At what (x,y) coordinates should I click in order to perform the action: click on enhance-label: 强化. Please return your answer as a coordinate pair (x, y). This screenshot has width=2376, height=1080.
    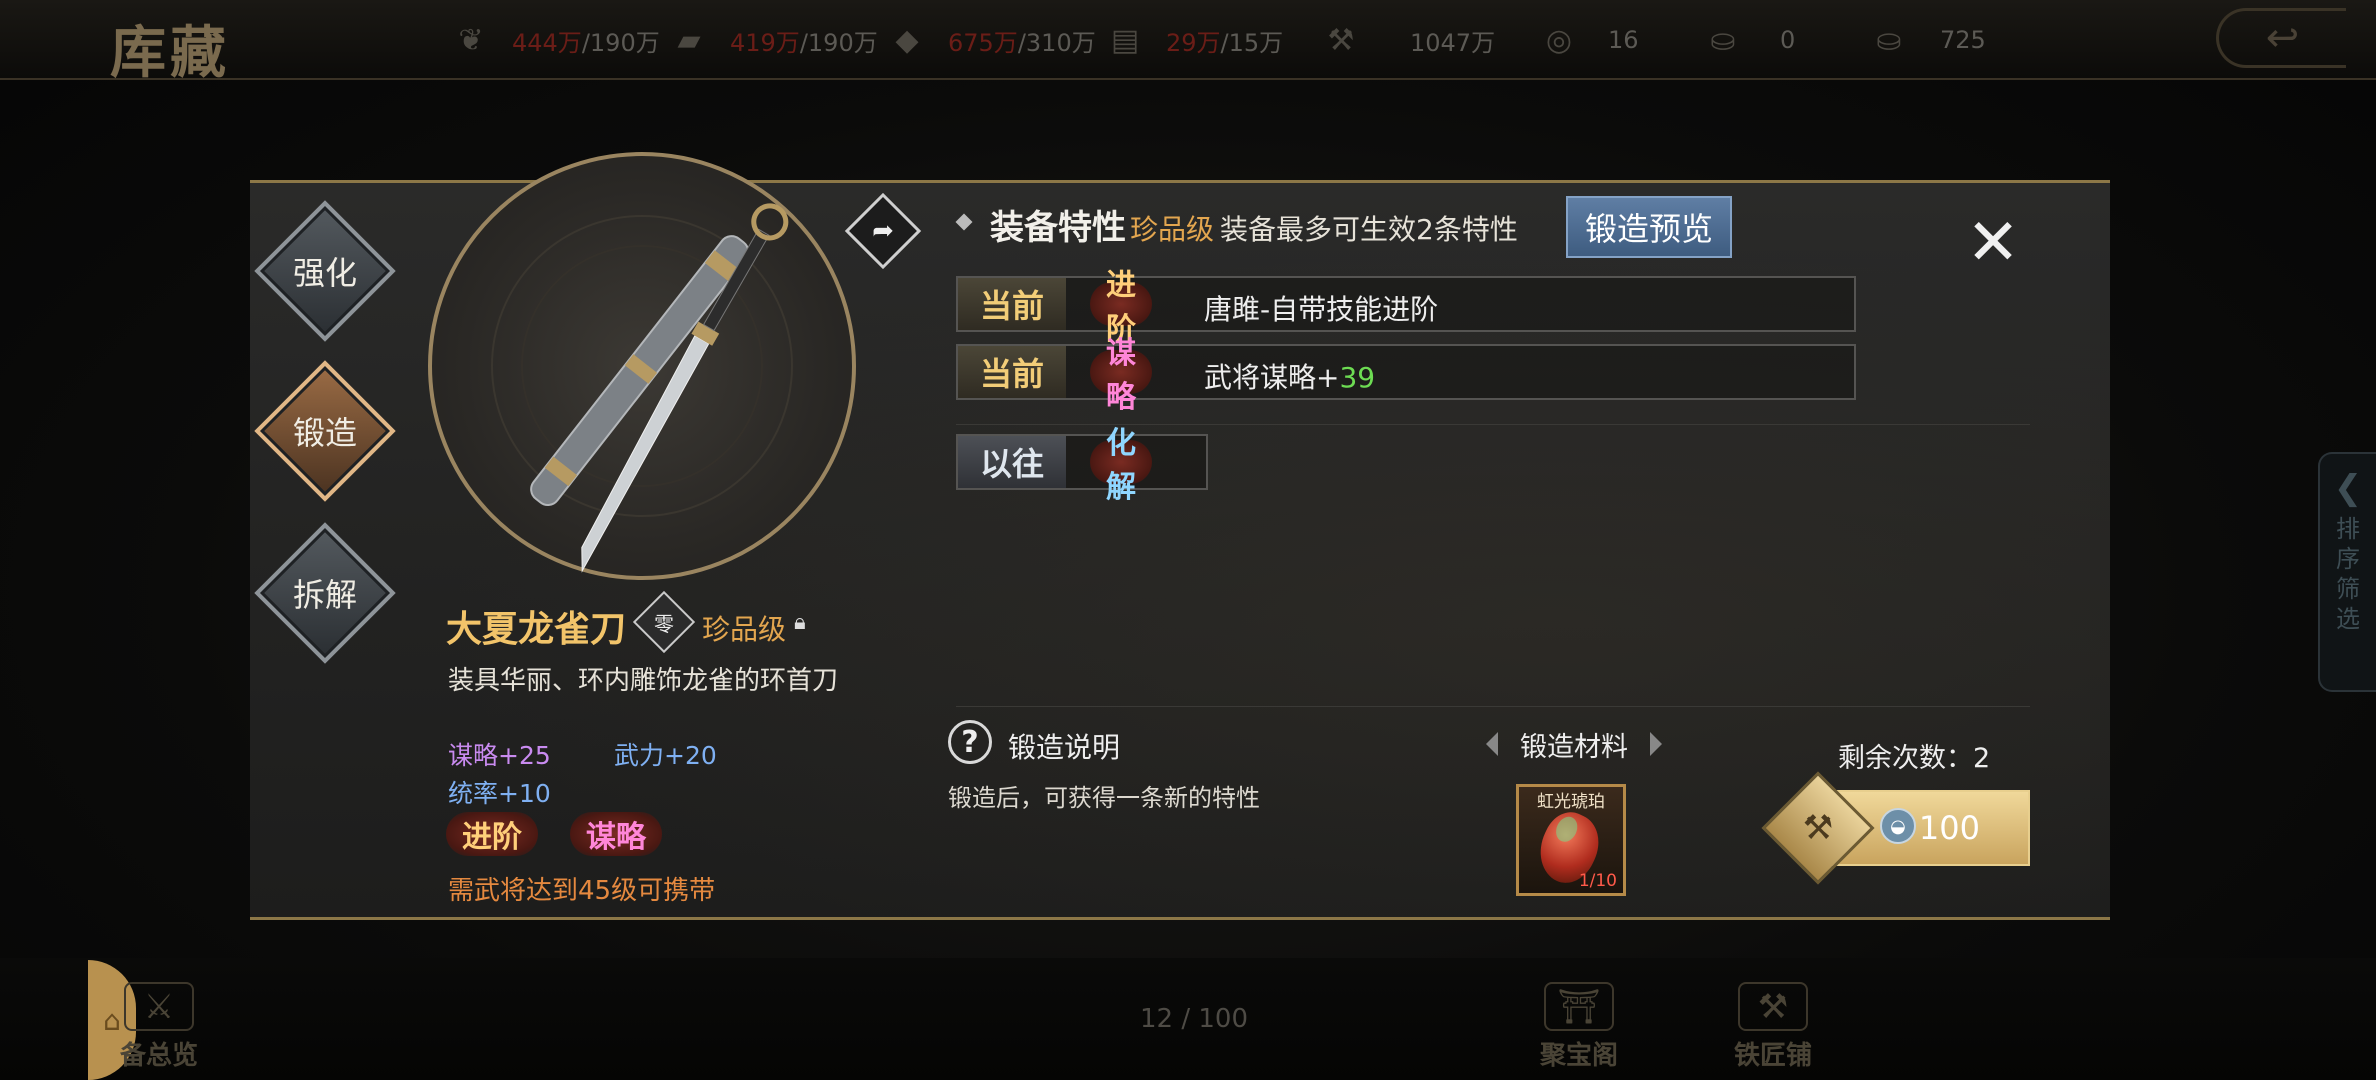
    Looking at the image, I should click on (324, 273).